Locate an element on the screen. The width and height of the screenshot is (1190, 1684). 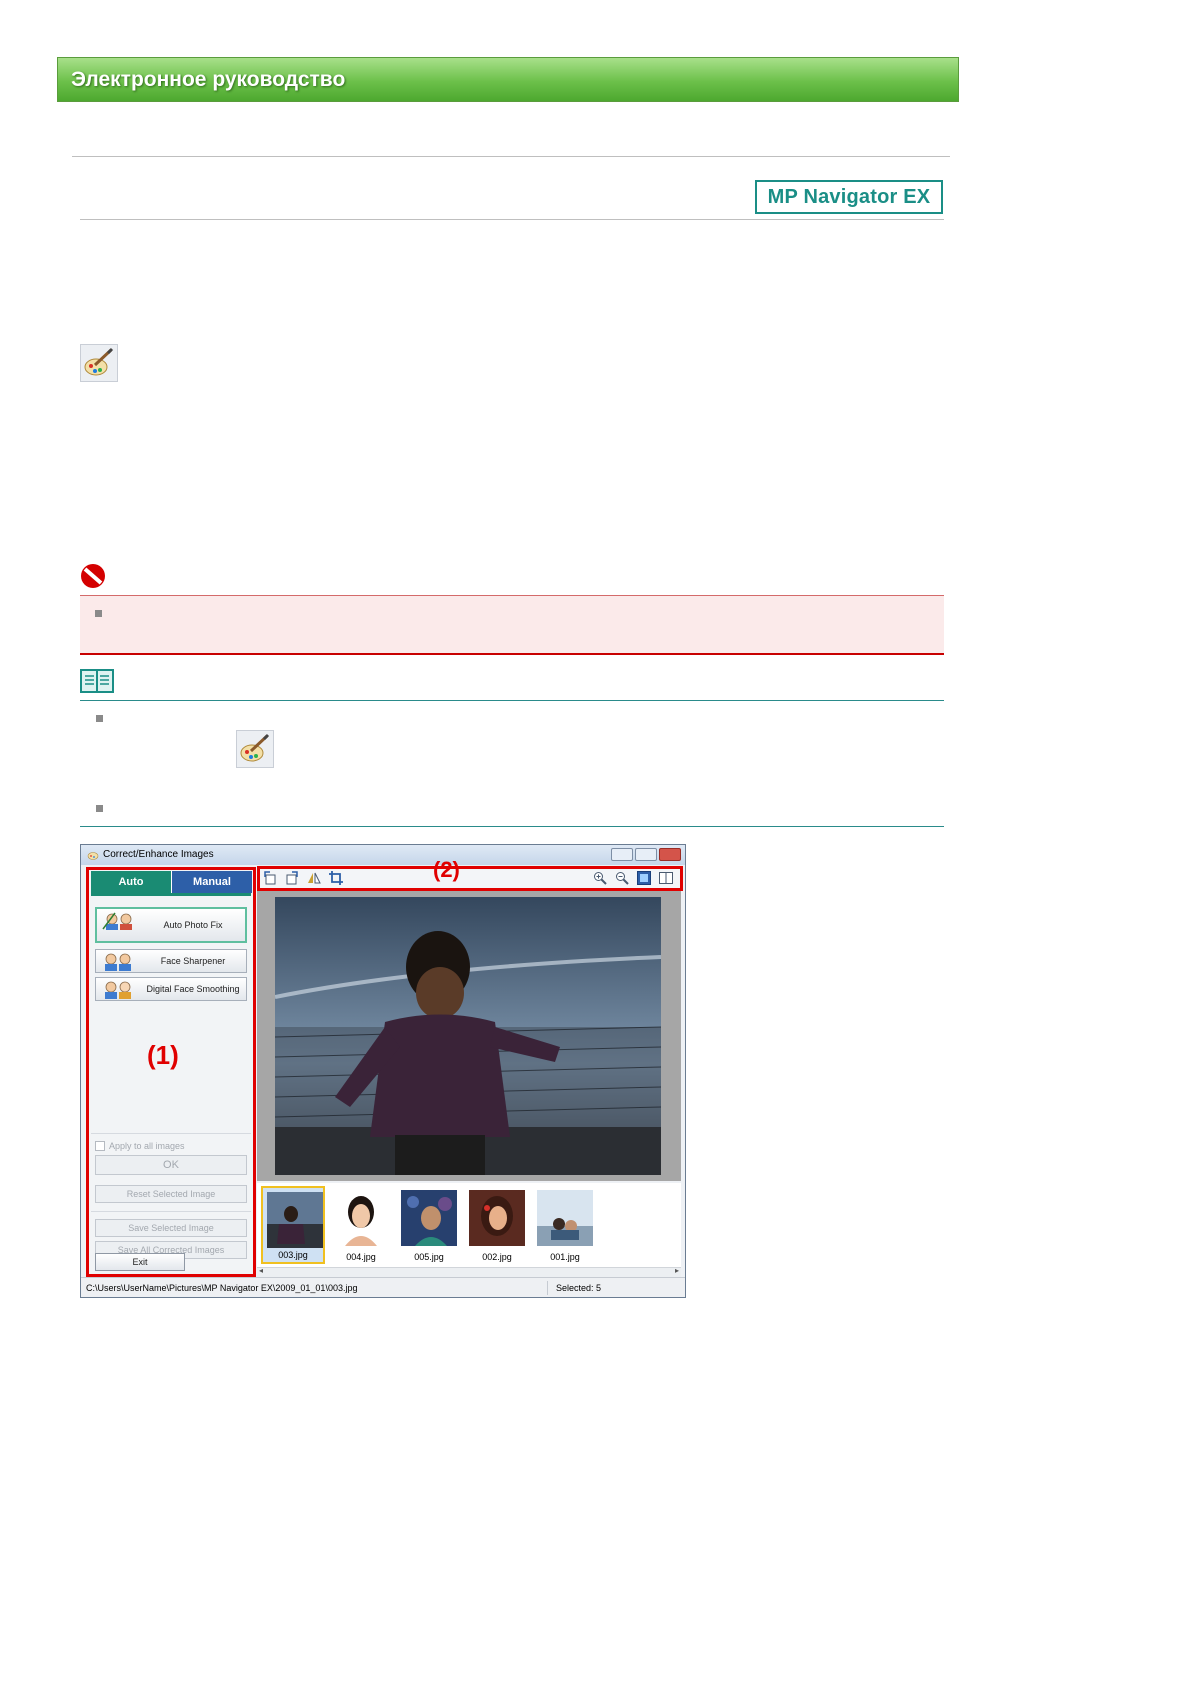
scroll-right-arrow: ▸ is located at coordinates (677, 1270).